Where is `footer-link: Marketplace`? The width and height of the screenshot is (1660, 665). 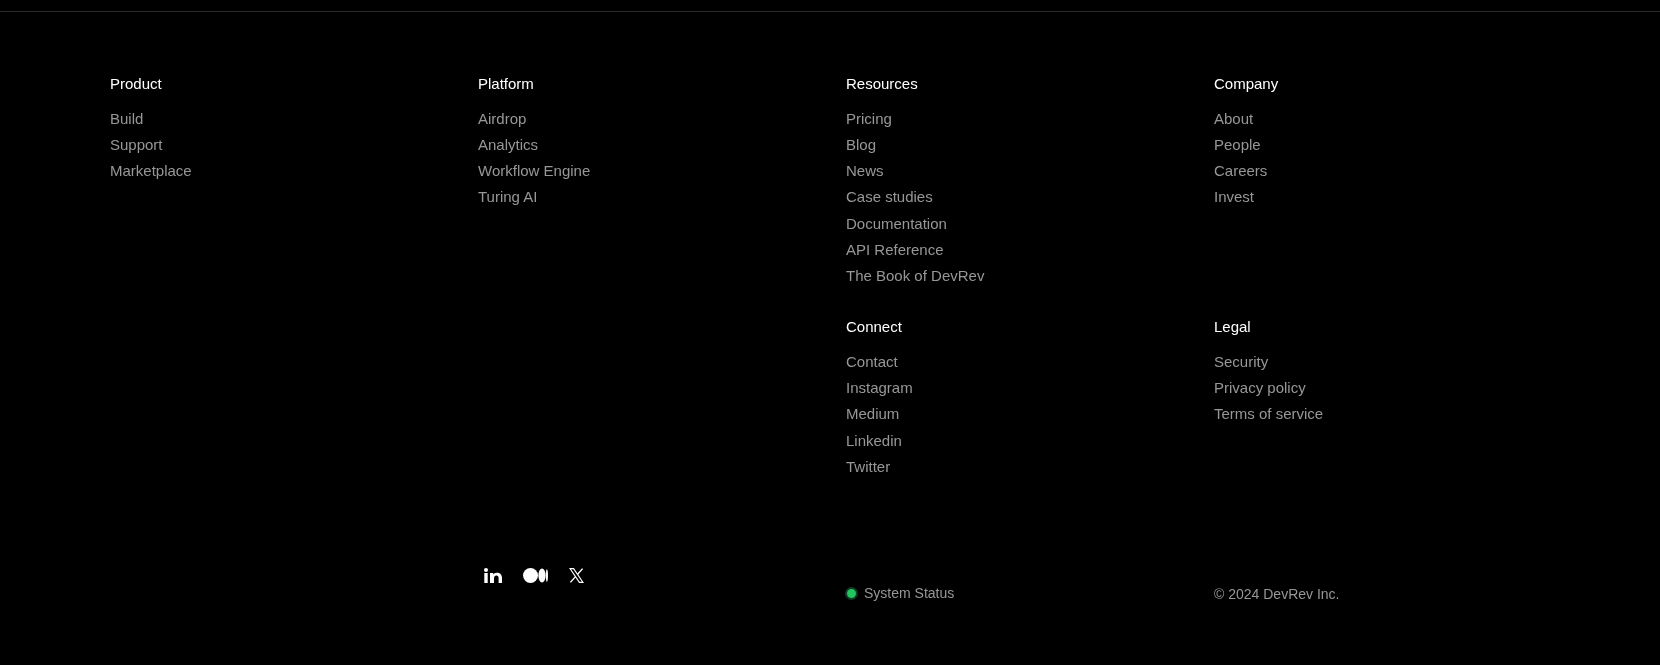
footer-link: Marketplace is located at coordinates (151, 171).